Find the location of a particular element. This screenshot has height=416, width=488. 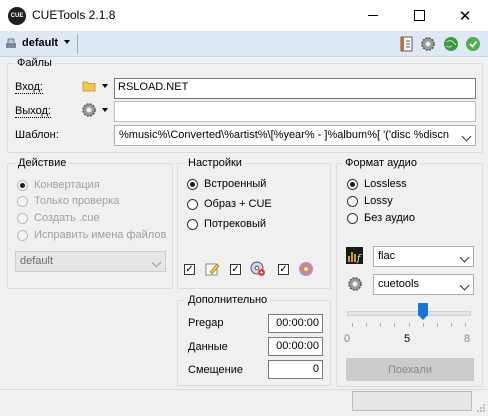

settings-group-title: Настройки is located at coordinates (215, 163).